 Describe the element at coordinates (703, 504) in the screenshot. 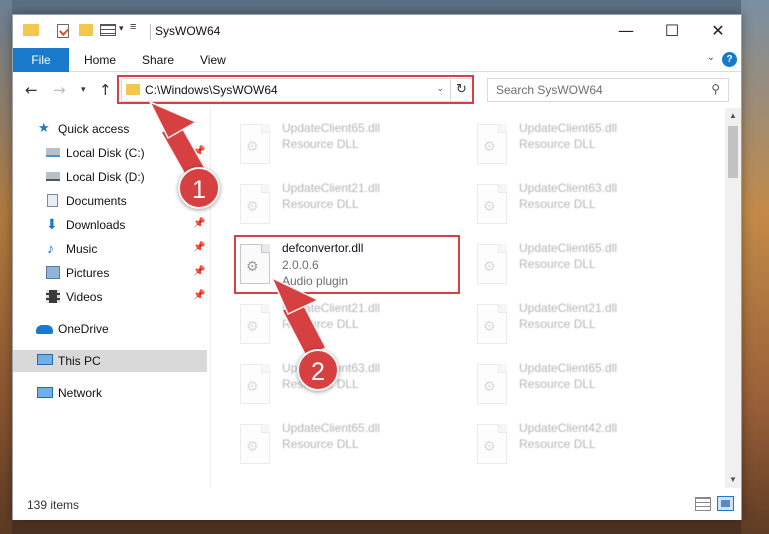

I see `details-view-icon` at that location.